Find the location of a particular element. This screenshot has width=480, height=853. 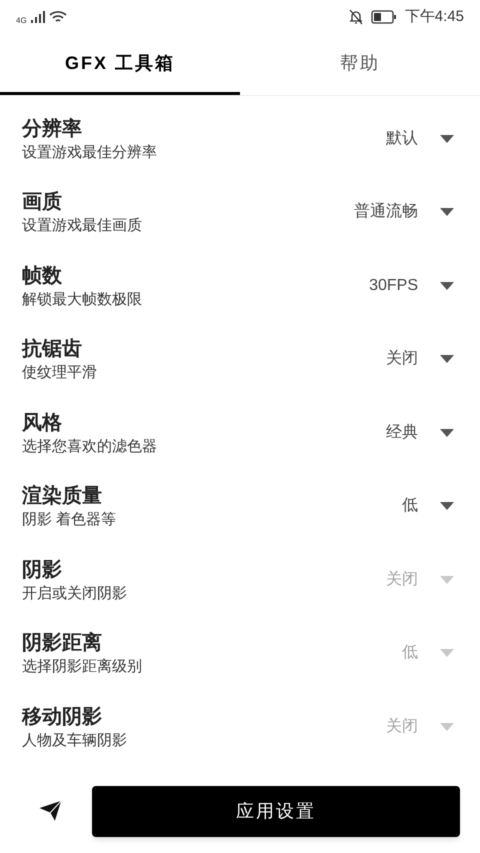

setting-description: 设置游戏最佳画质 is located at coordinates (82, 226).